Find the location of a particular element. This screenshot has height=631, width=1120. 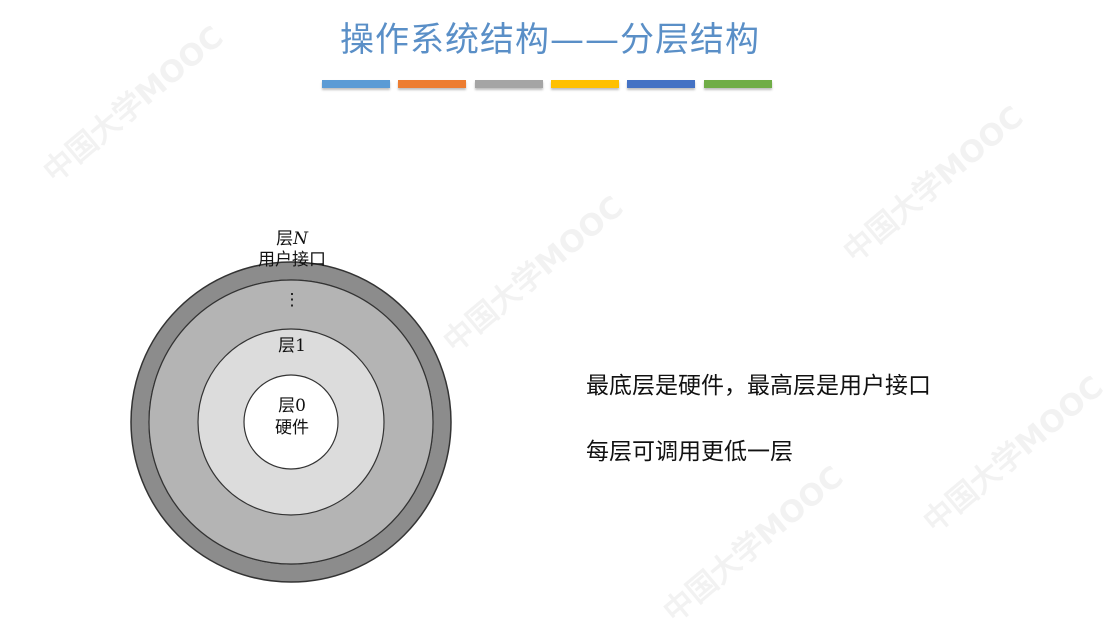

concentric-rings is located at coordinates (291, 422).